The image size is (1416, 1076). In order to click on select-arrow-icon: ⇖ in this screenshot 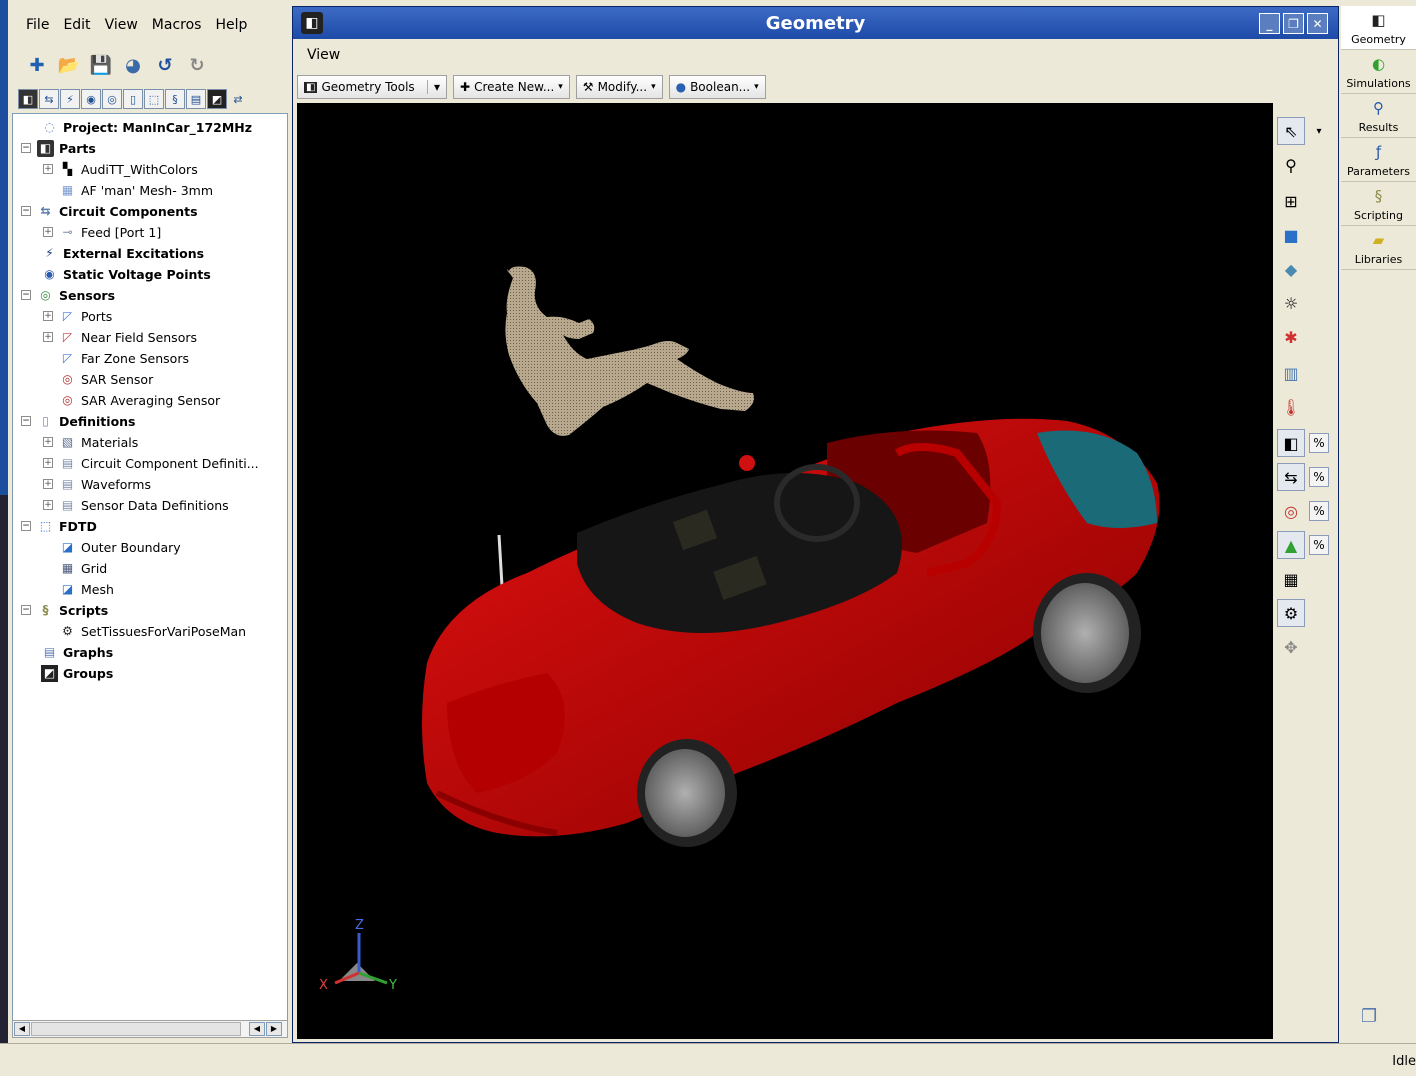, I will do `click(1291, 131)`.